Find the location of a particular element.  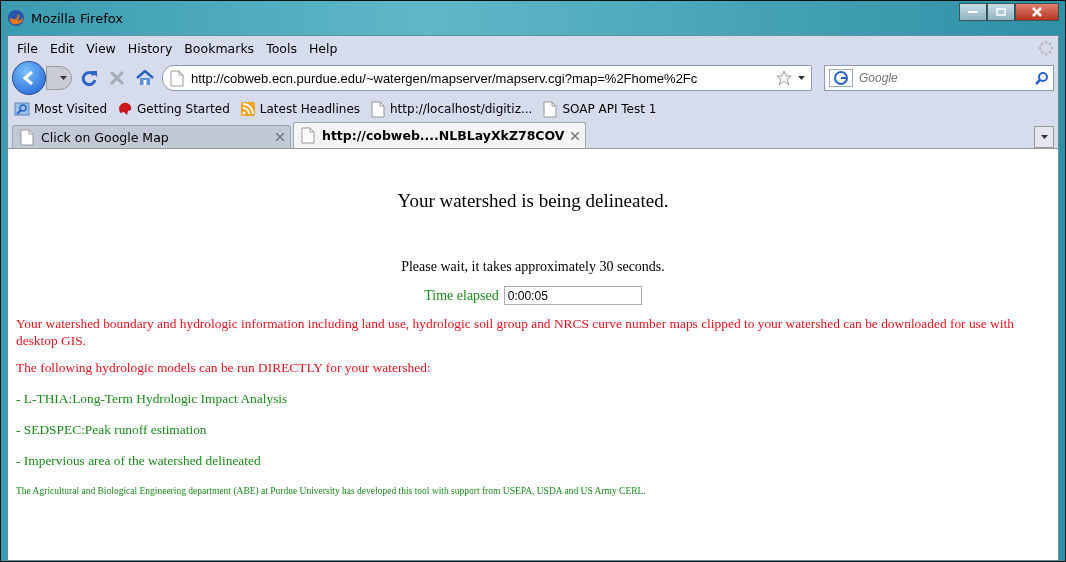

model-text: - SEDSPEC:Peak runoff estimation is located at coordinates (112, 429).